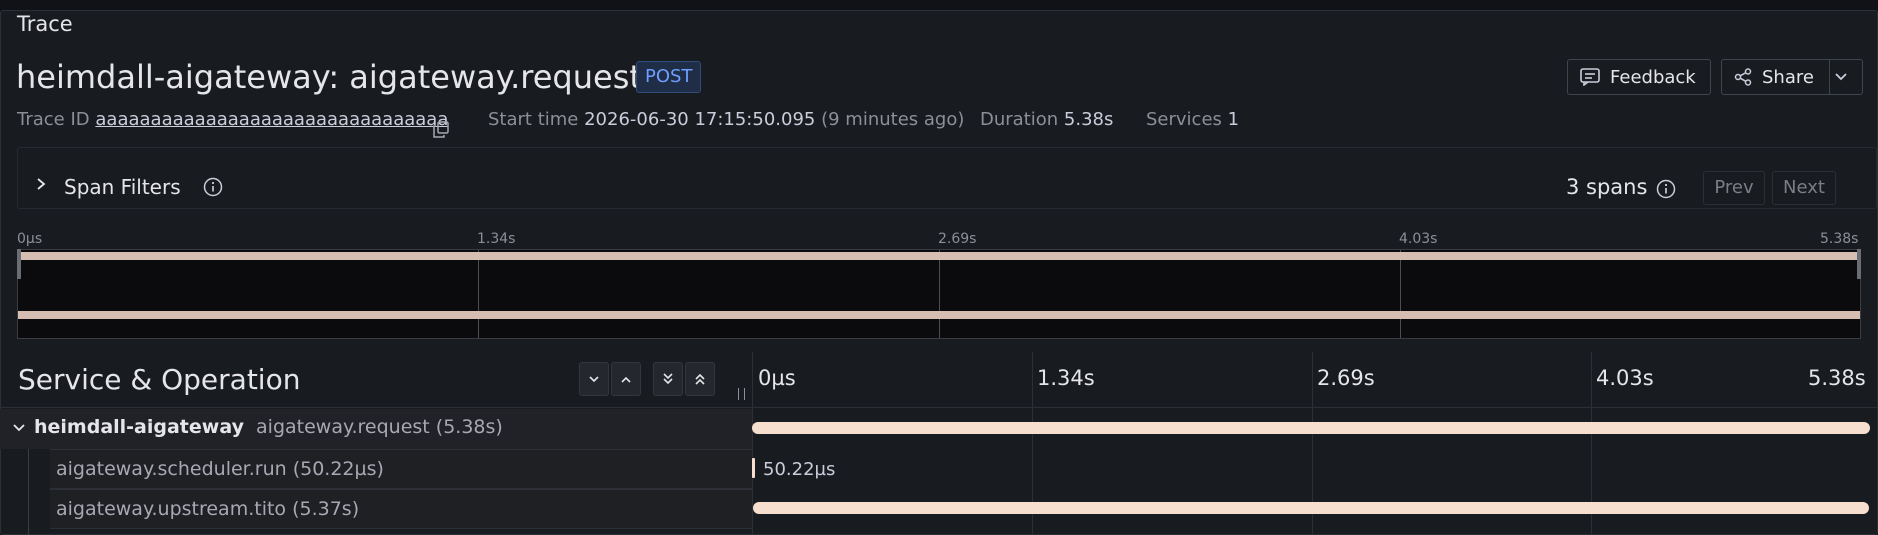 The image size is (1878, 535). Describe the element at coordinates (441, 129) in the screenshot. I see `copy-icon` at that location.